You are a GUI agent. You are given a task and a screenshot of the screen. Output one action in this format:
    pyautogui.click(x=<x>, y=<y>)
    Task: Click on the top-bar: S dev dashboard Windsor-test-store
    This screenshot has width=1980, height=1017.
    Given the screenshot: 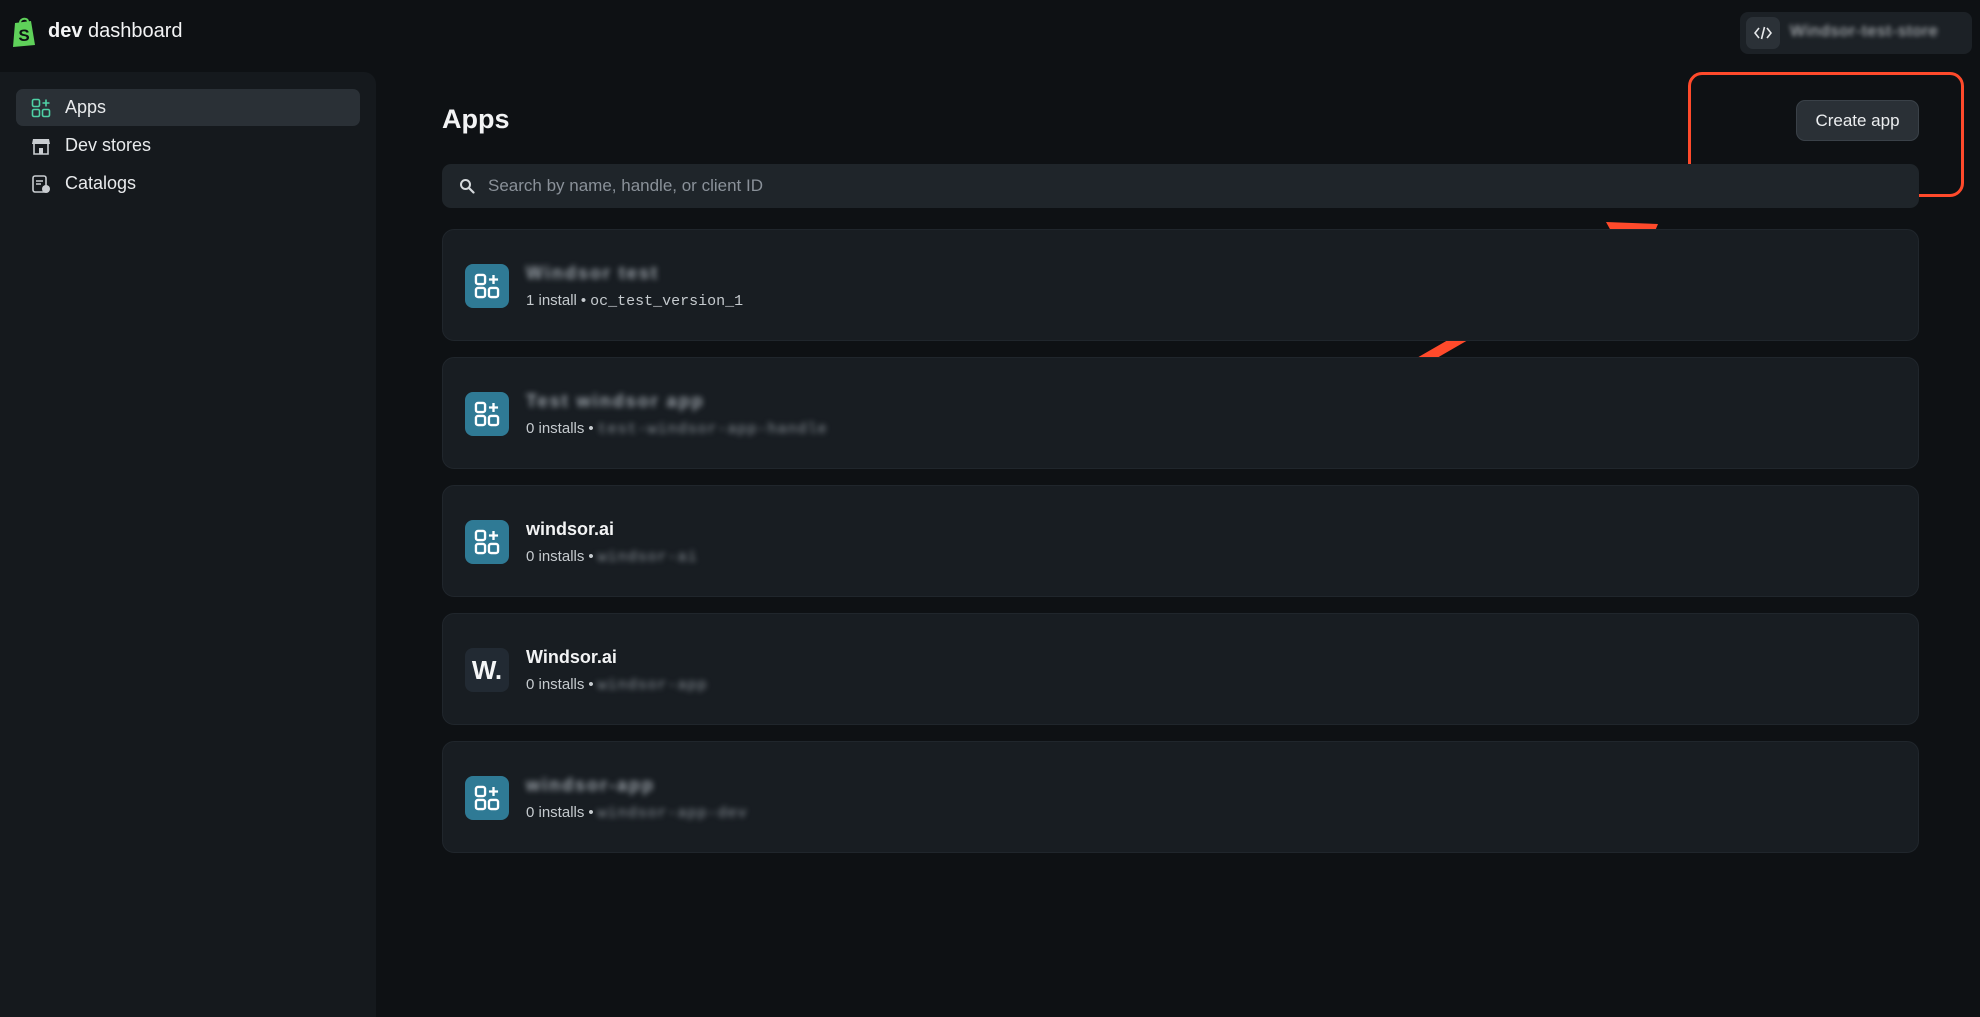 What is the action you would take?
    pyautogui.click(x=990, y=33)
    